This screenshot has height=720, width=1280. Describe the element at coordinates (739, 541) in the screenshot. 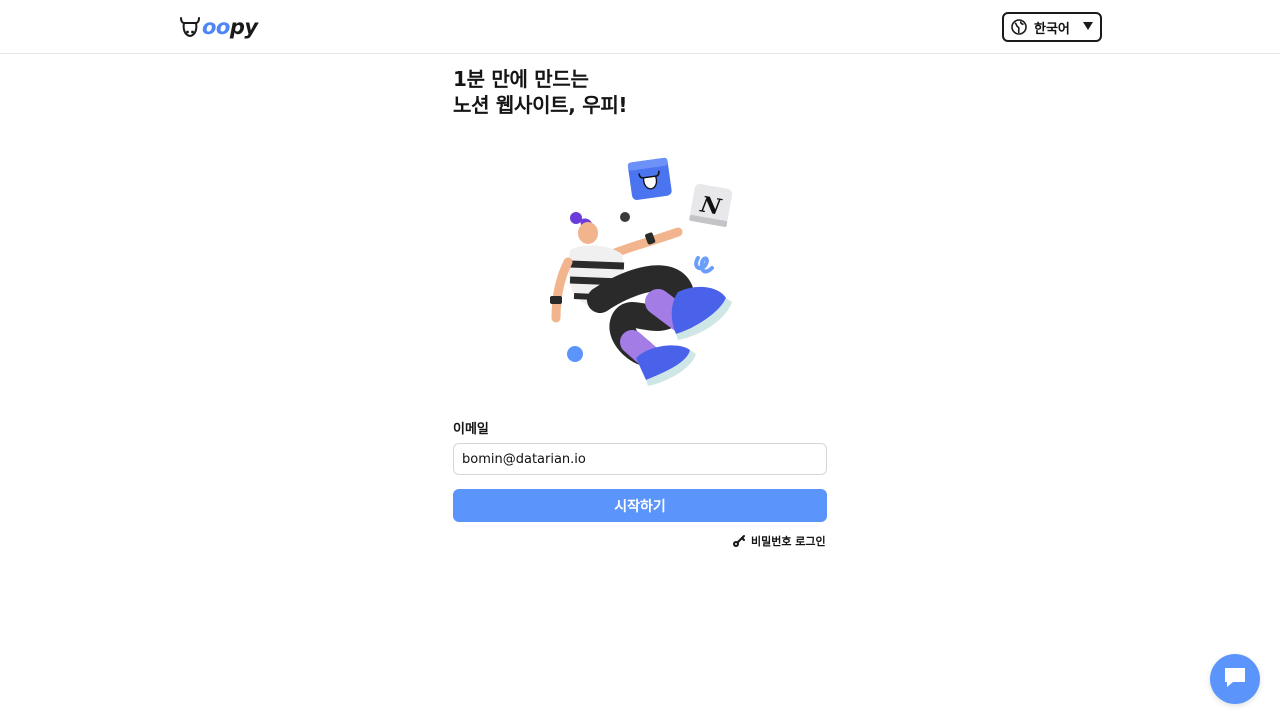

I see `key-icon` at that location.